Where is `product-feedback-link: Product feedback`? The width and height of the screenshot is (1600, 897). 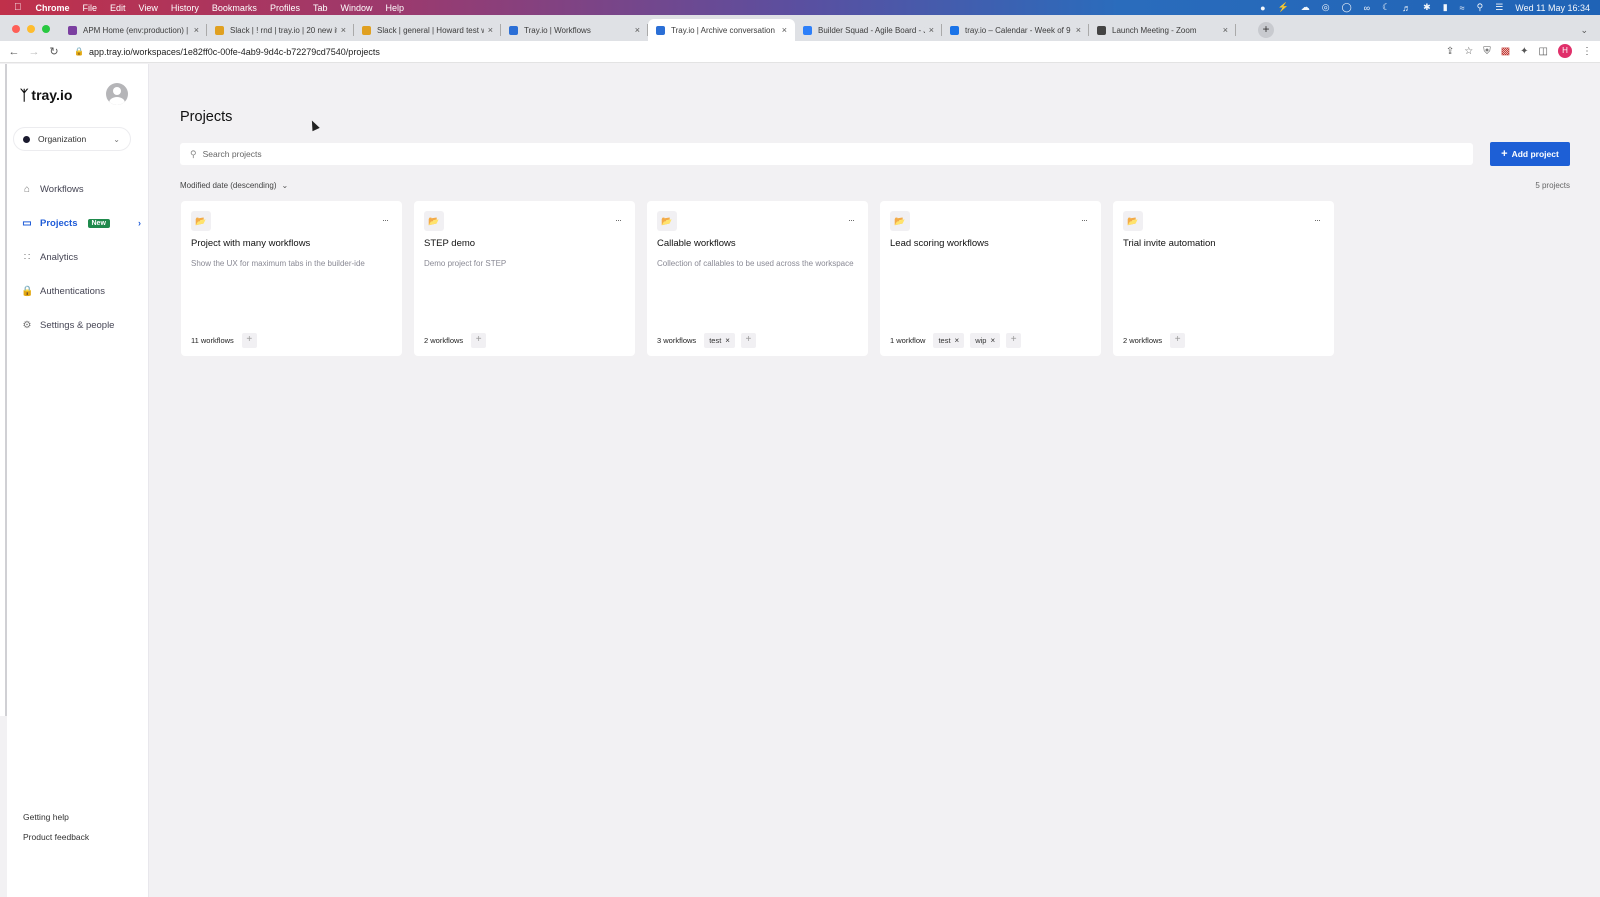
product-feedback-link: Product feedback is located at coordinates (56, 842).